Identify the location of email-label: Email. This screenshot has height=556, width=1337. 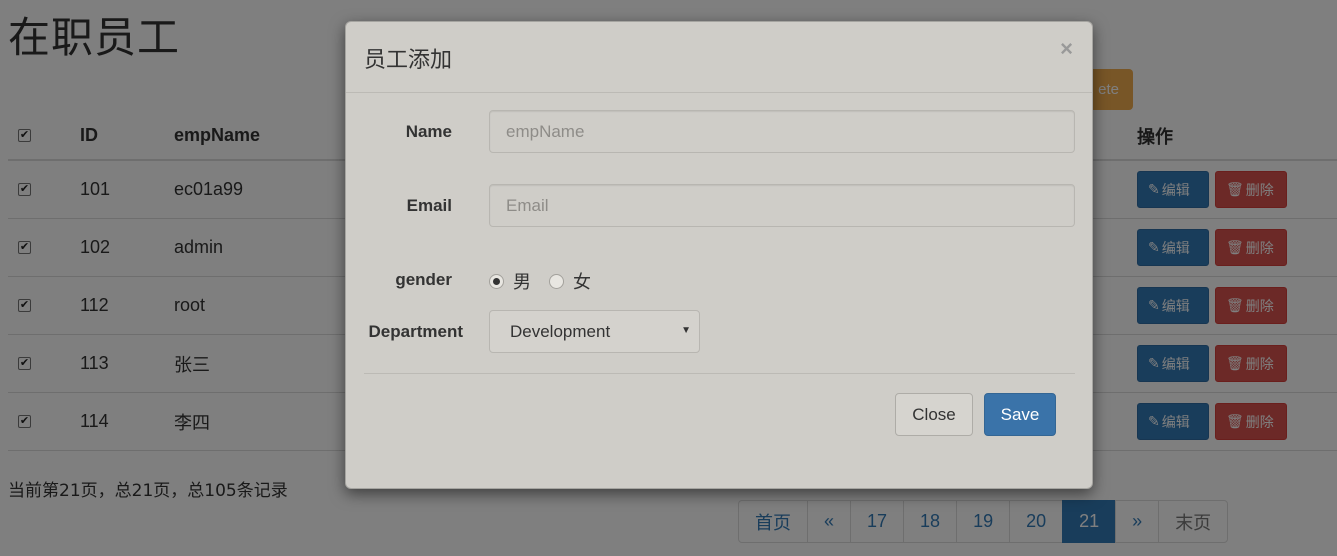
(429, 205).